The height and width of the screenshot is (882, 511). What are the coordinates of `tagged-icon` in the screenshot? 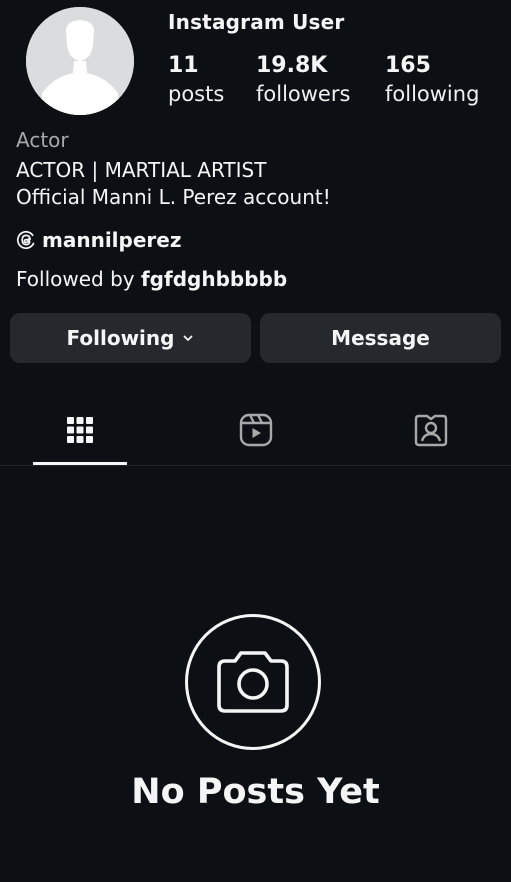 It's located at (431, 430).